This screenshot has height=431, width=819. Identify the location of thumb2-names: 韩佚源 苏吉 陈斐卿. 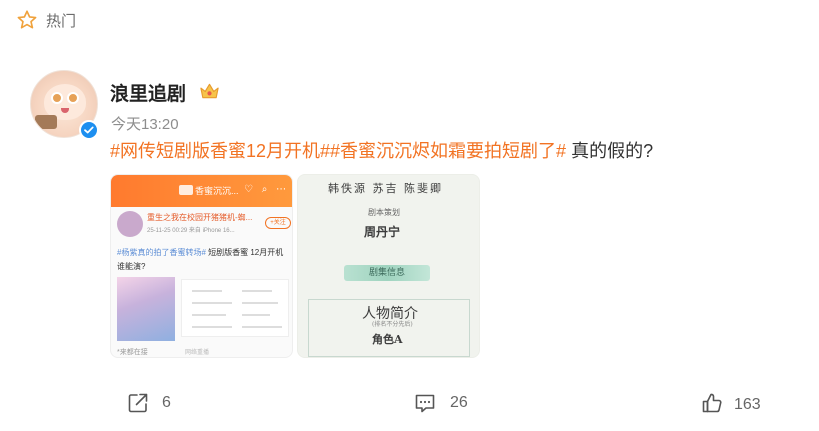
(385, 188).